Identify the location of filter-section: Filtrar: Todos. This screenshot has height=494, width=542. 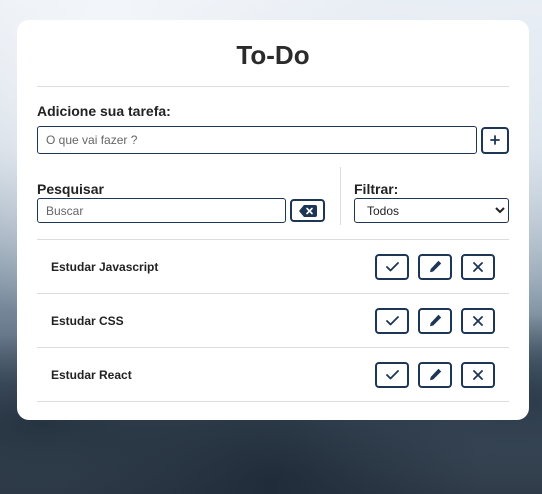
(425, 196).